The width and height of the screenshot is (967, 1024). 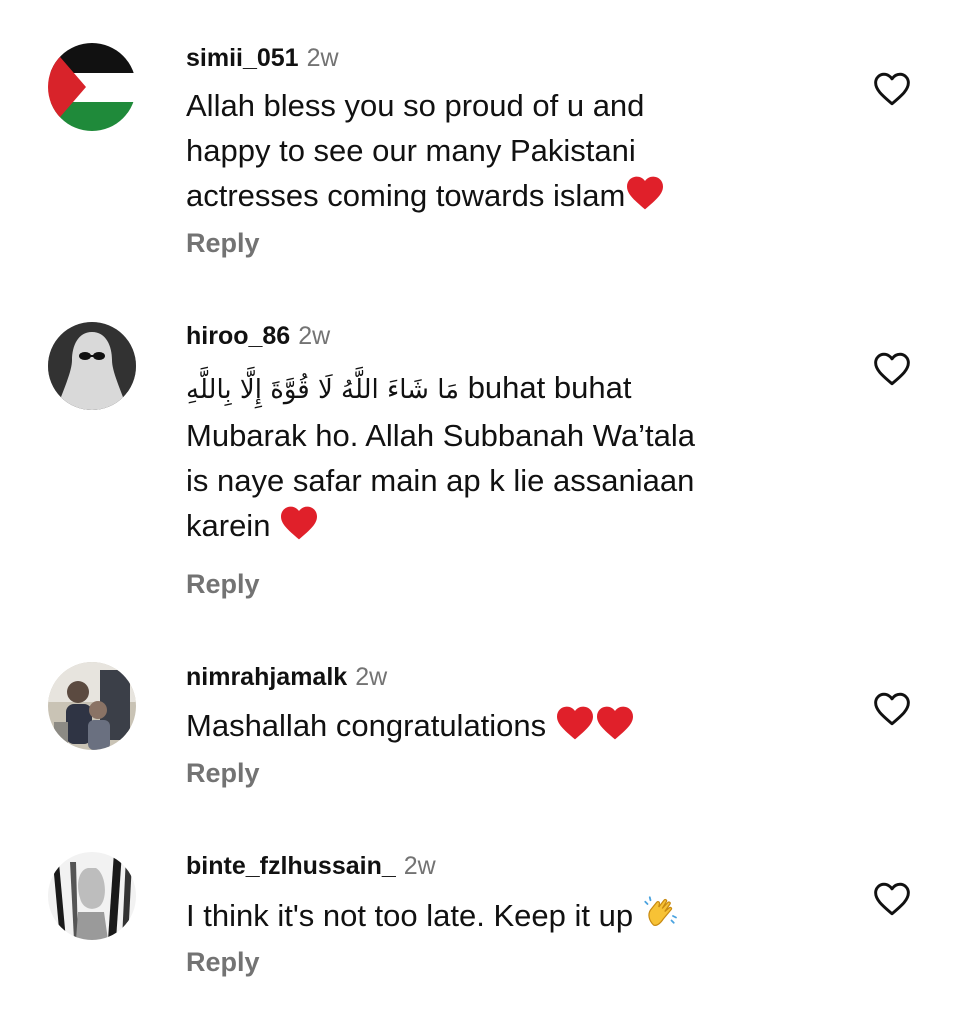 I want to click on username: binte_fzlhussain_, so click(x=291, y=866).